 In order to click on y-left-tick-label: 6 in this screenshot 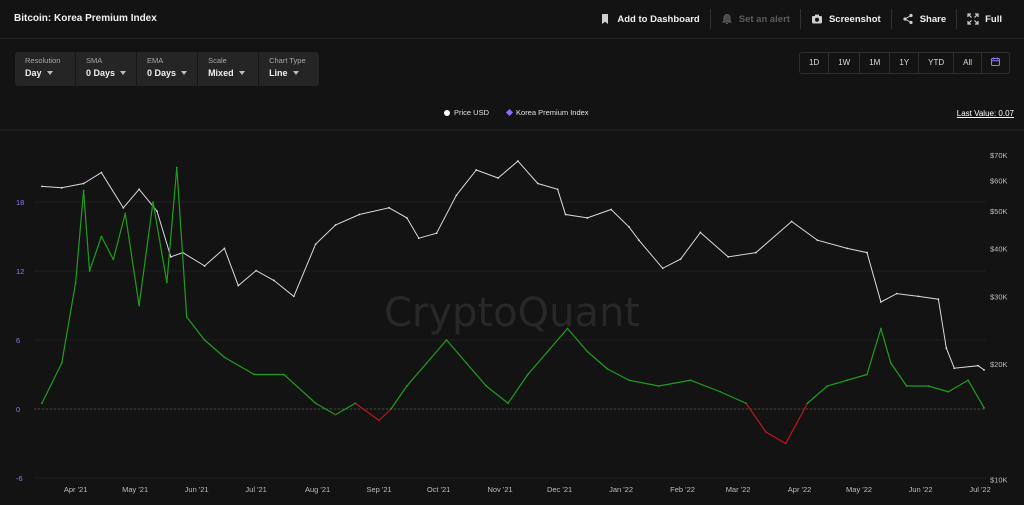, I will do `click(18, 340)`.